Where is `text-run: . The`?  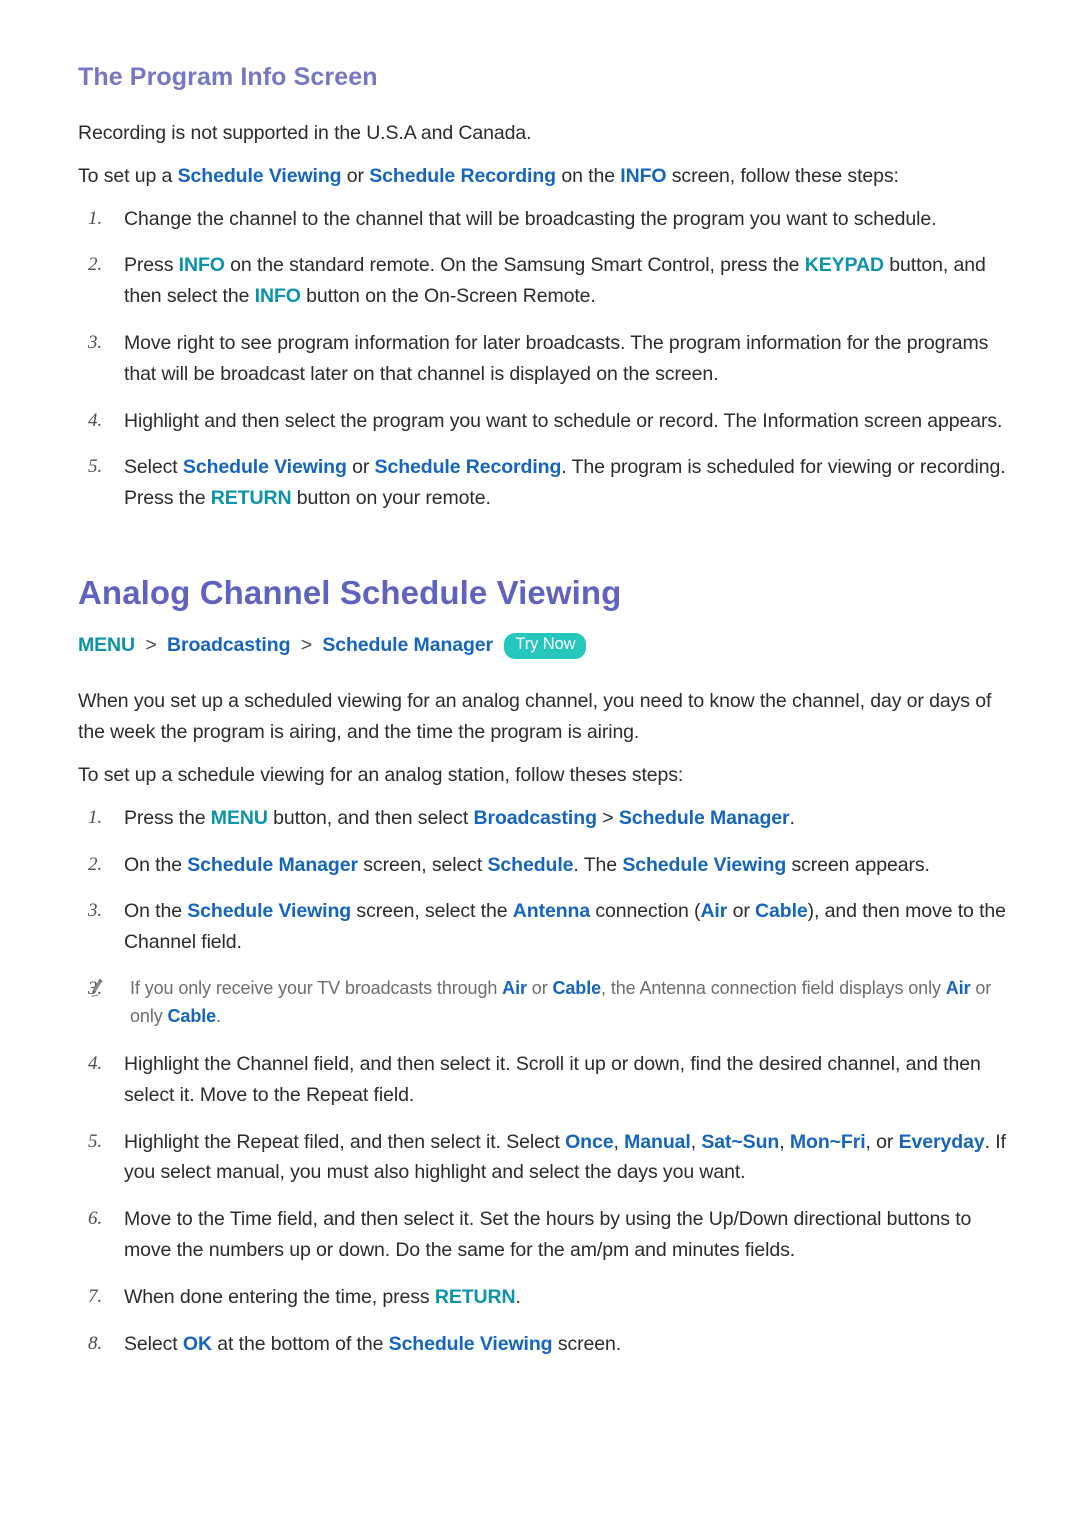 text-run: . The is located at coordinates (598, 864).